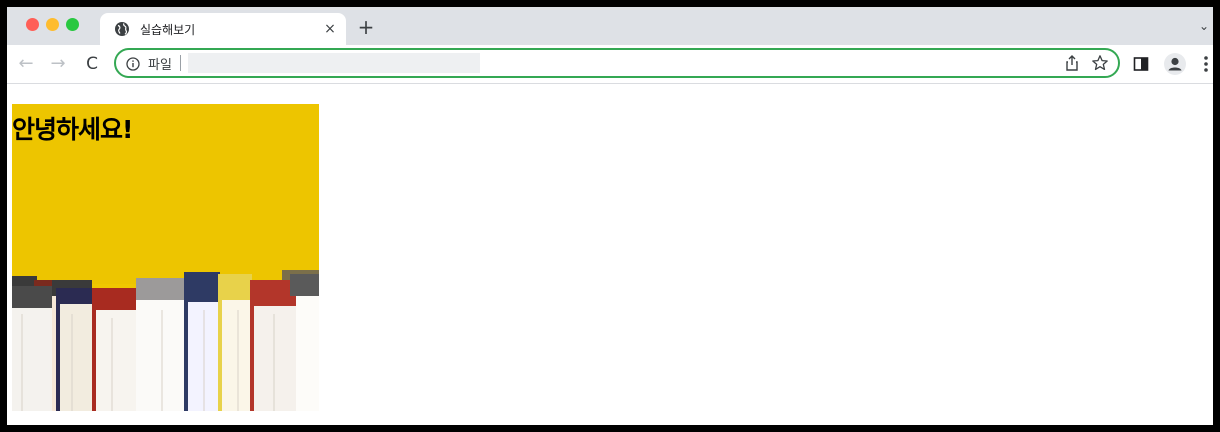 Image resolution: width=1220 pixels, height=432 pixels. What do you see at coordinates (72, 129) in the screenshot?
I see `page-heading: 안녕하세요!` at bounding box center [72, 129].